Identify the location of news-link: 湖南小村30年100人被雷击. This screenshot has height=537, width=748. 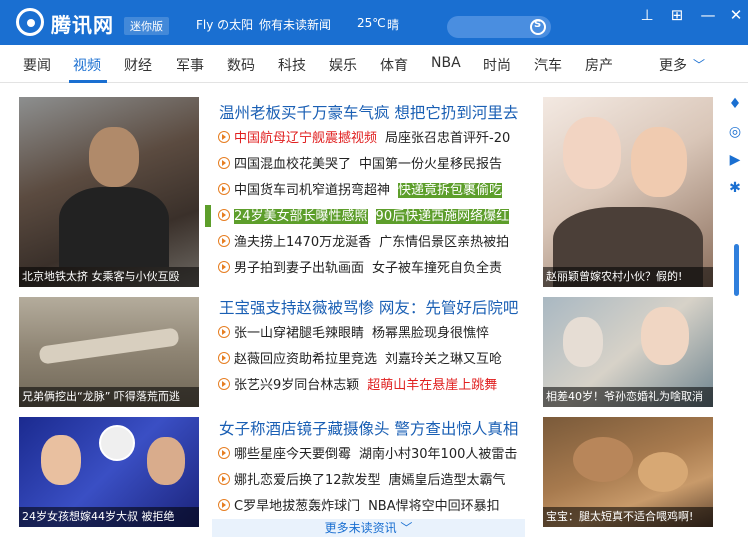
(438, 454).